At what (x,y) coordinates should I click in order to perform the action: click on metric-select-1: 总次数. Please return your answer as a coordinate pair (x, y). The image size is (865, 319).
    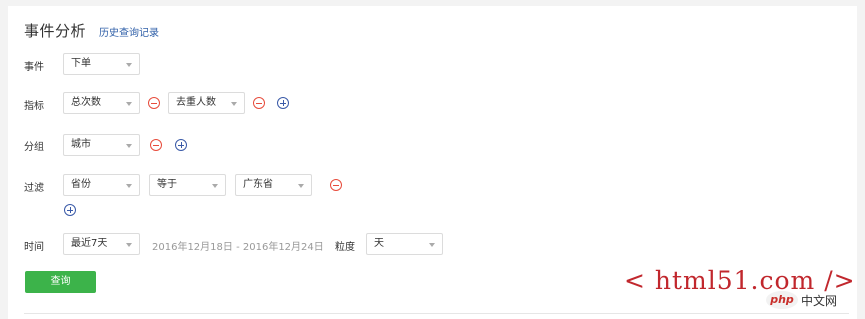
    Looking at the image, I should click on (101, 103).